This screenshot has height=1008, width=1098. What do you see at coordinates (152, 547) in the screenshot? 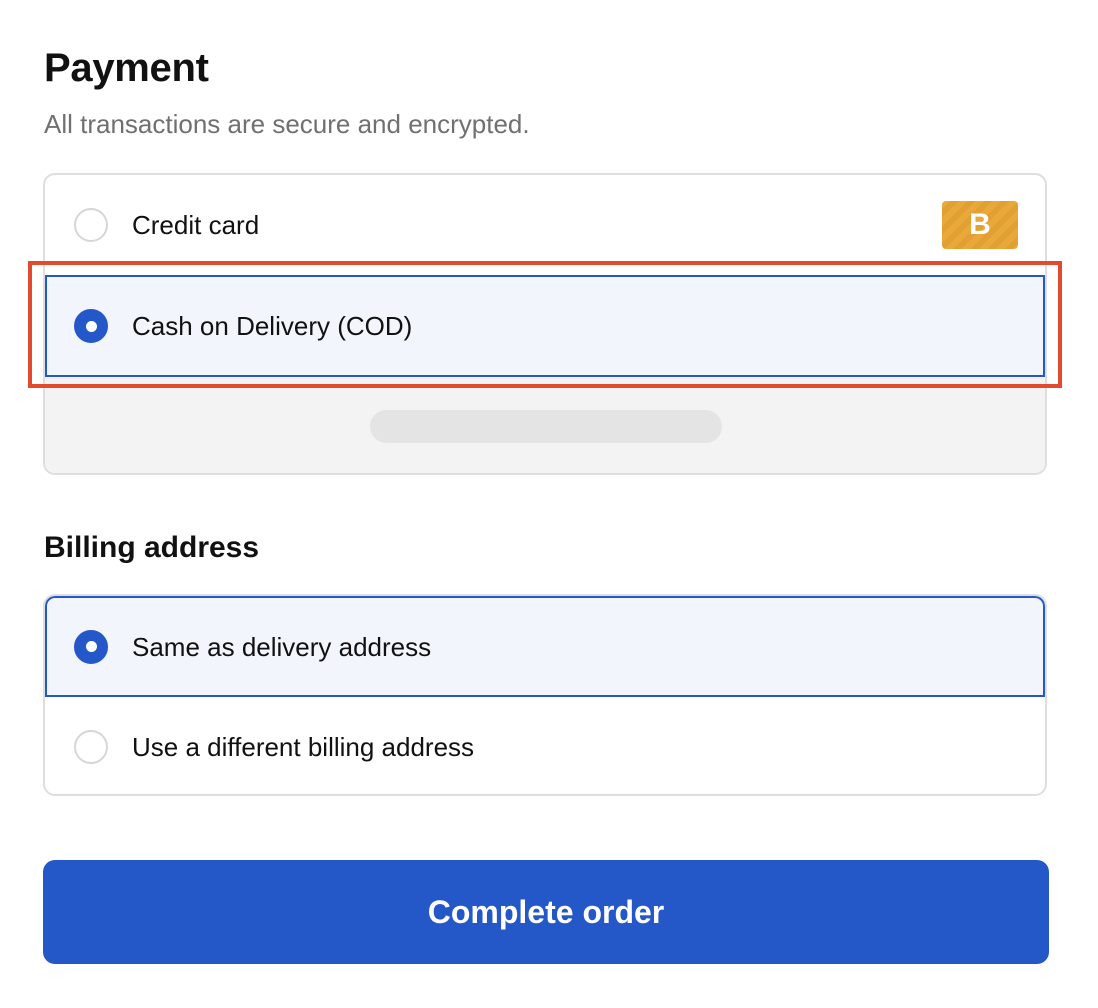
I see `billing-title: Billing address` at bounding box center [152, 547].